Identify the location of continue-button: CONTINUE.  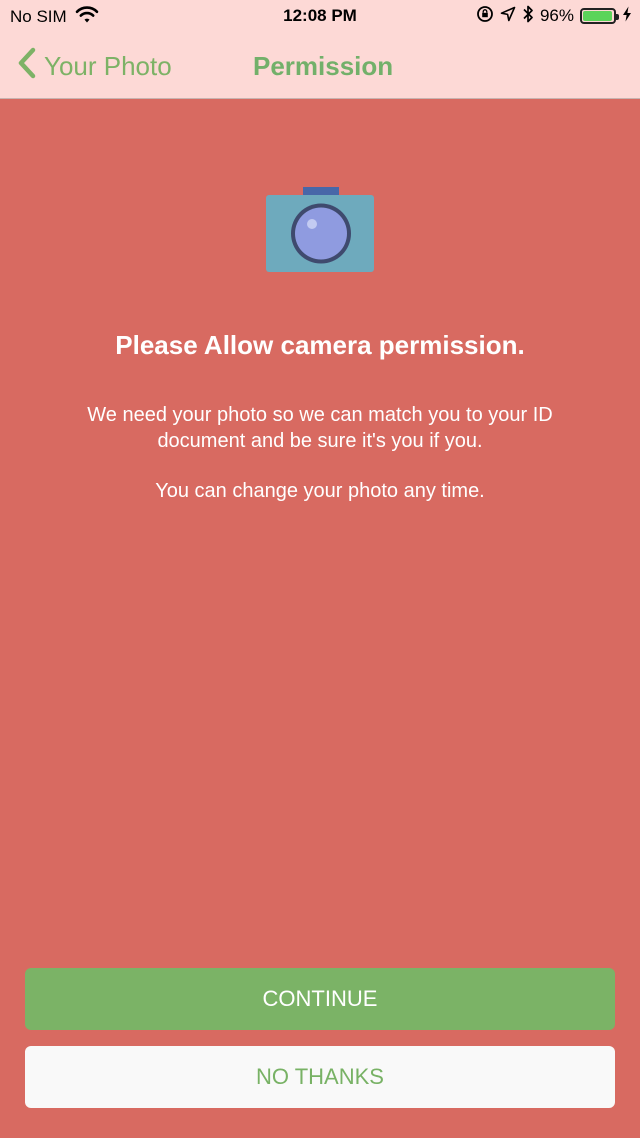
(320, 999).